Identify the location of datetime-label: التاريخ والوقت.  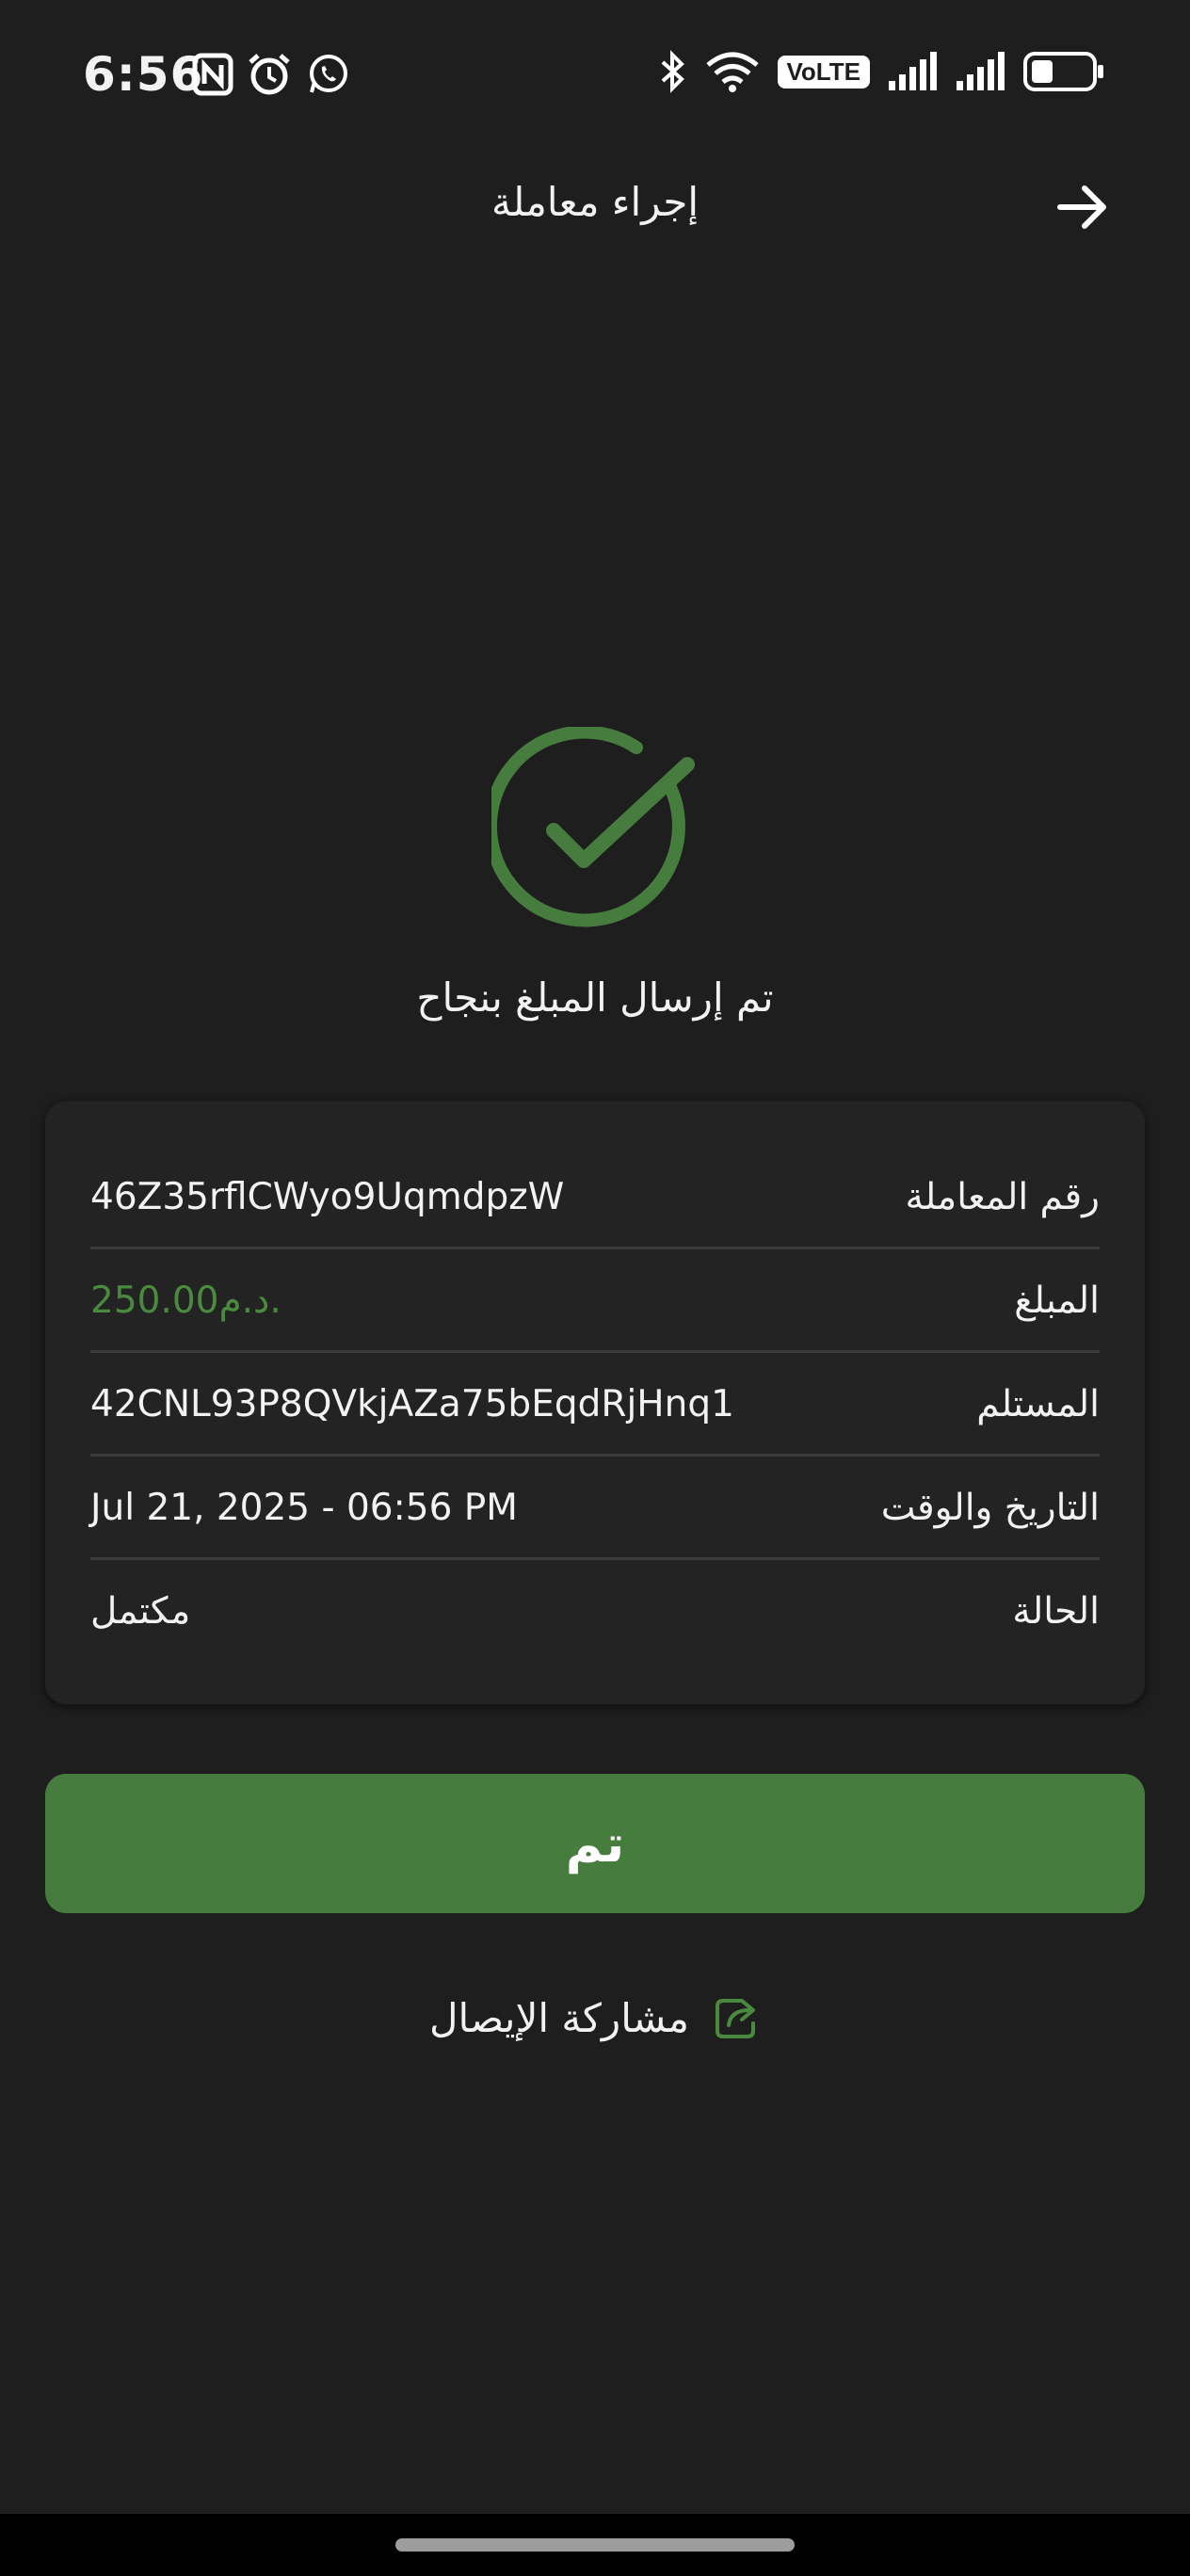
(990, 1507).